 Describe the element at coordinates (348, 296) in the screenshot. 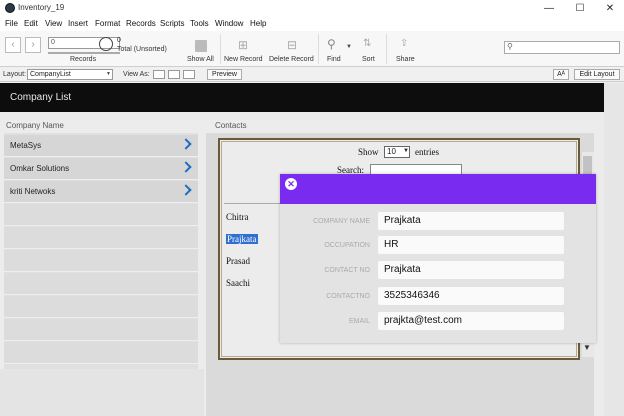

I see `contactno-field-label: CONTACTNO` at that location.